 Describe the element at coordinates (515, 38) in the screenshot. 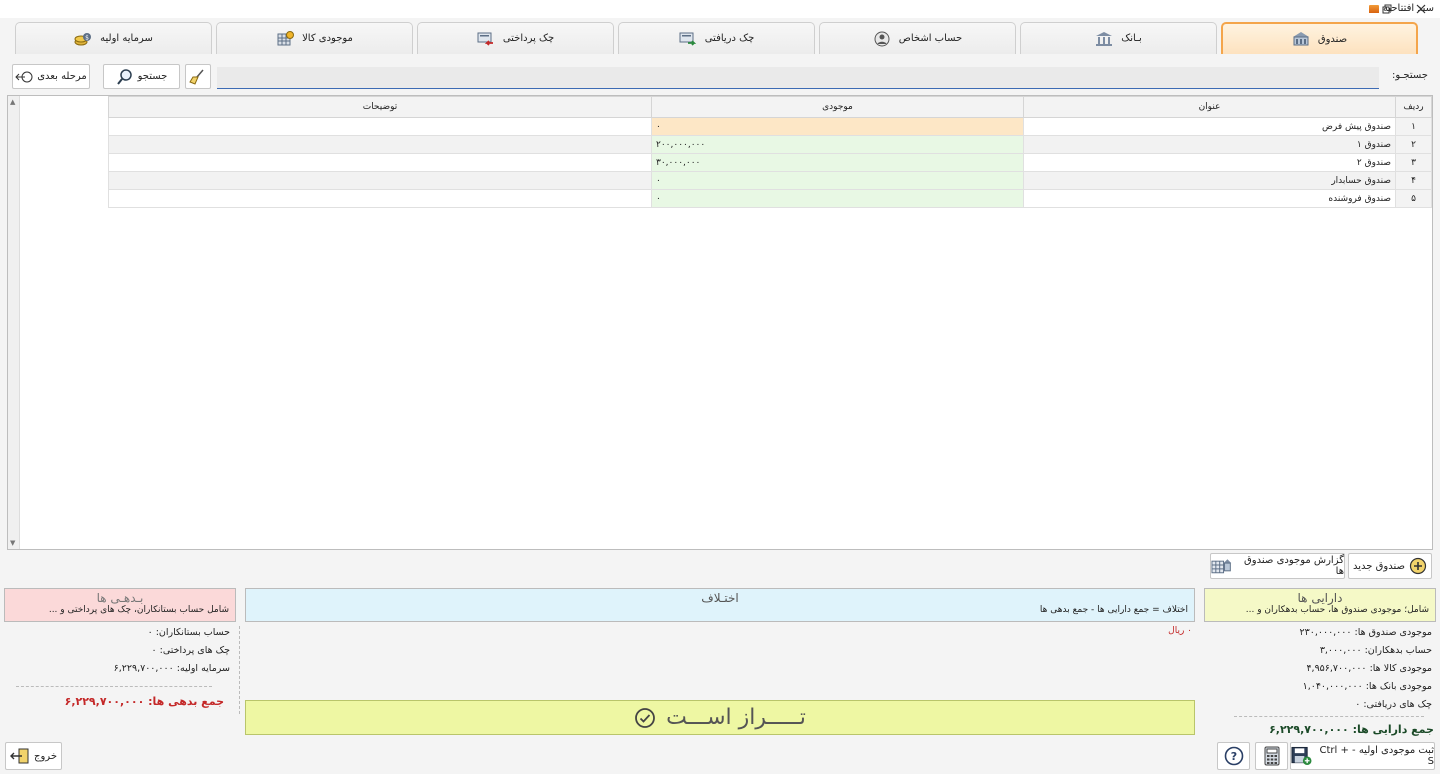

I see `tab-paid-check: چک پرداختی` at that location.